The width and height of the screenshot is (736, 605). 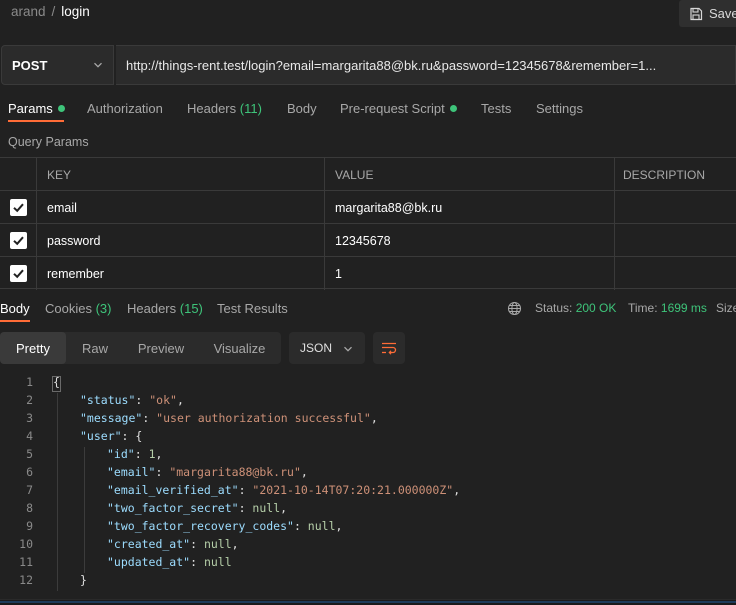 What do you see at coordinates (348, 349) in the screenshot?
I see `chevron-down-icon` at bounding box center [348, 349].